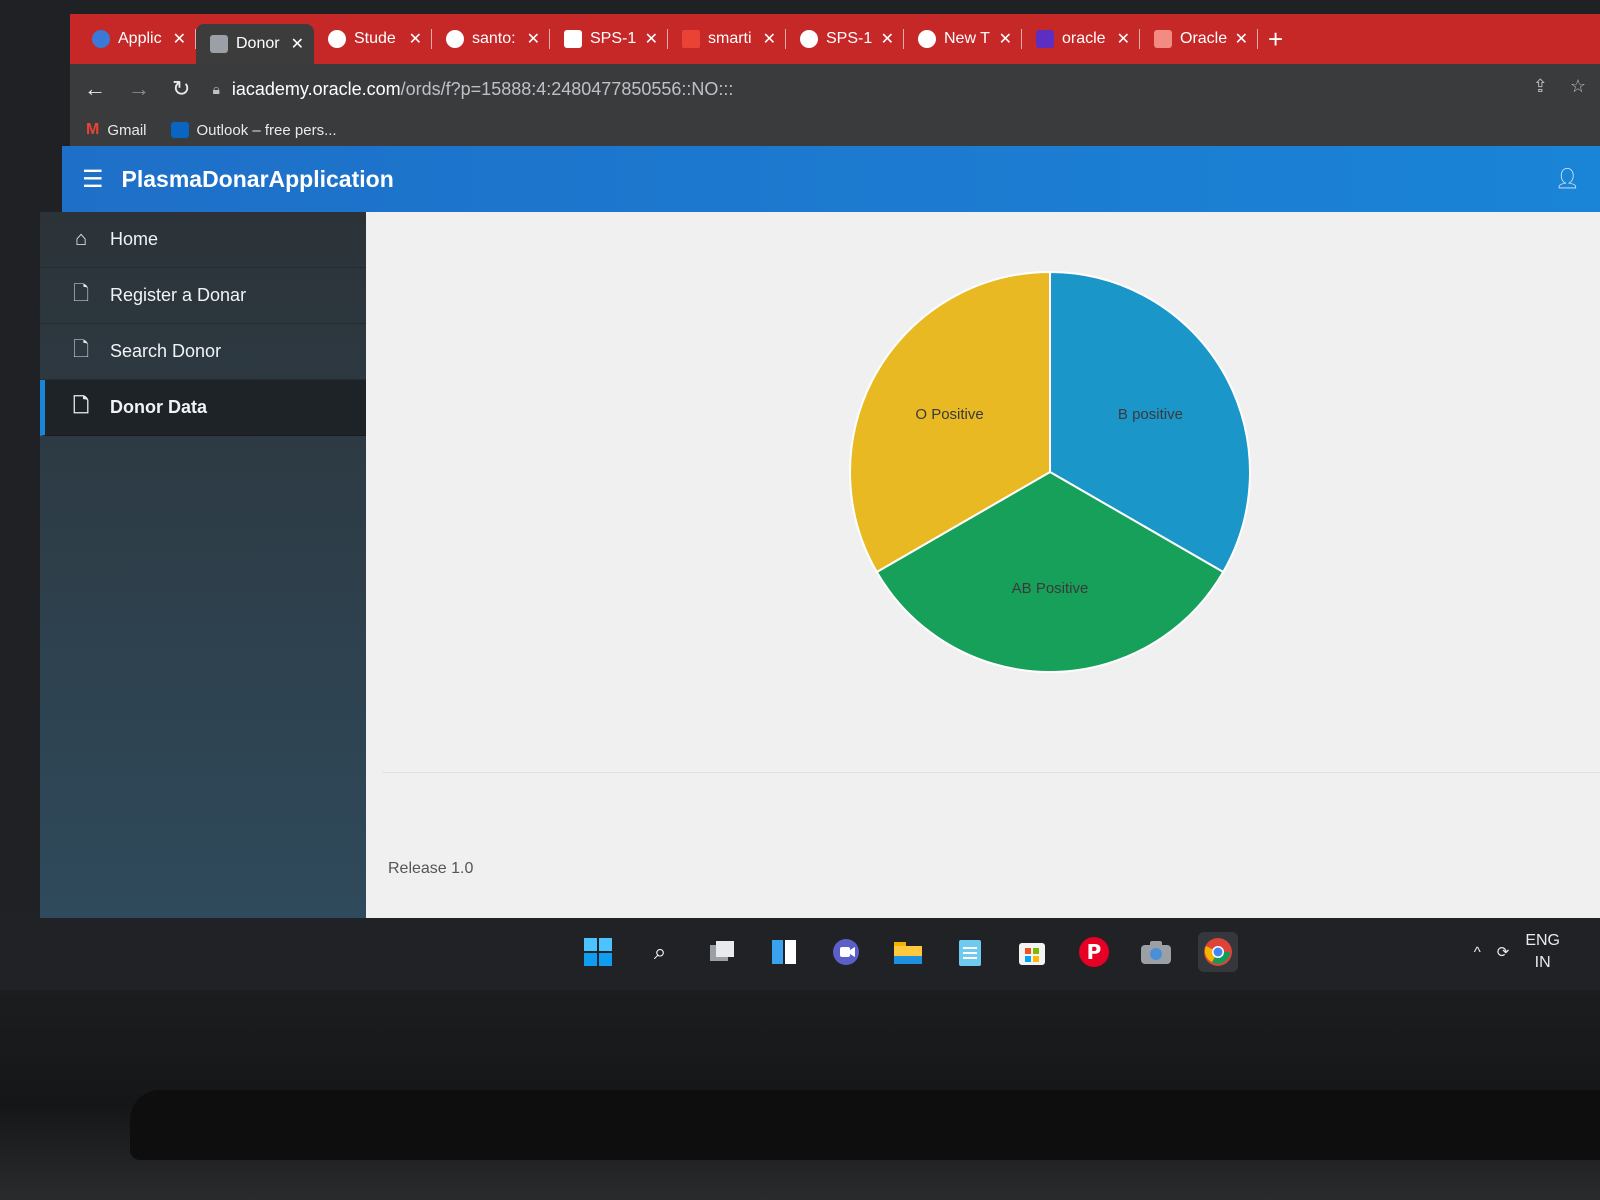 The image size is (1600, 1200). Describe the element at coordinates (127, 130) in the screenshot. I see `bookmark-label: Gmail` at that location.